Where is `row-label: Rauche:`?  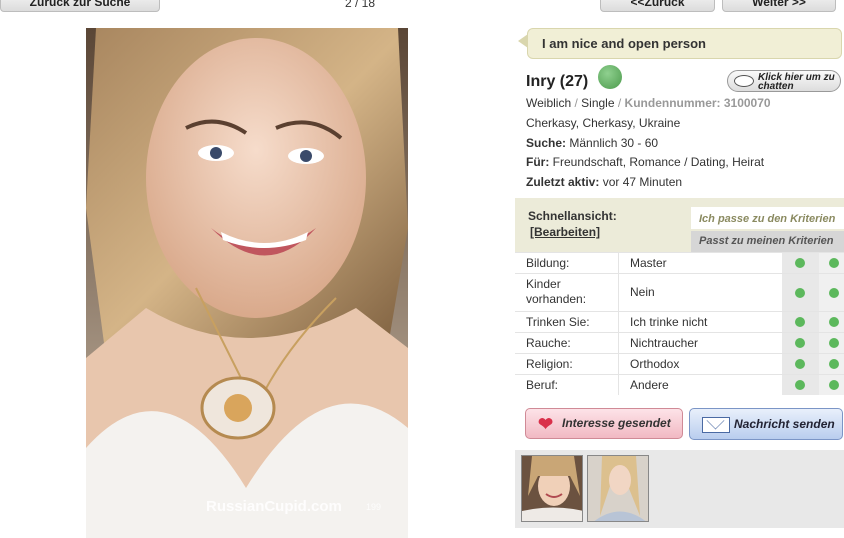 row-label: Rauche: is located at coordinates (548, 343).